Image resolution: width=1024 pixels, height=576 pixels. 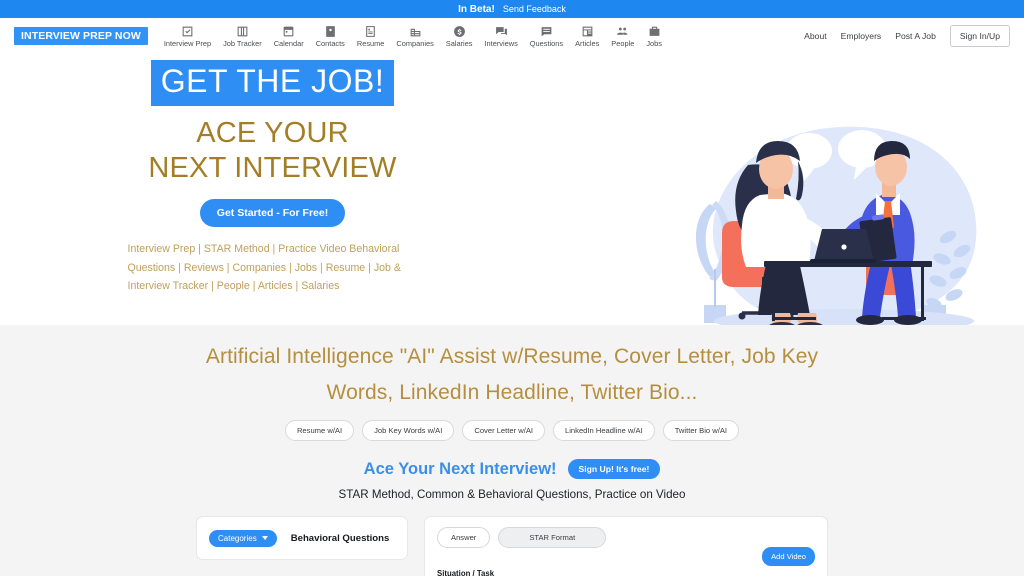 I want to click on ai-pill-job-key-words: Job Key Words w/AI, so click(x=408, y=431).